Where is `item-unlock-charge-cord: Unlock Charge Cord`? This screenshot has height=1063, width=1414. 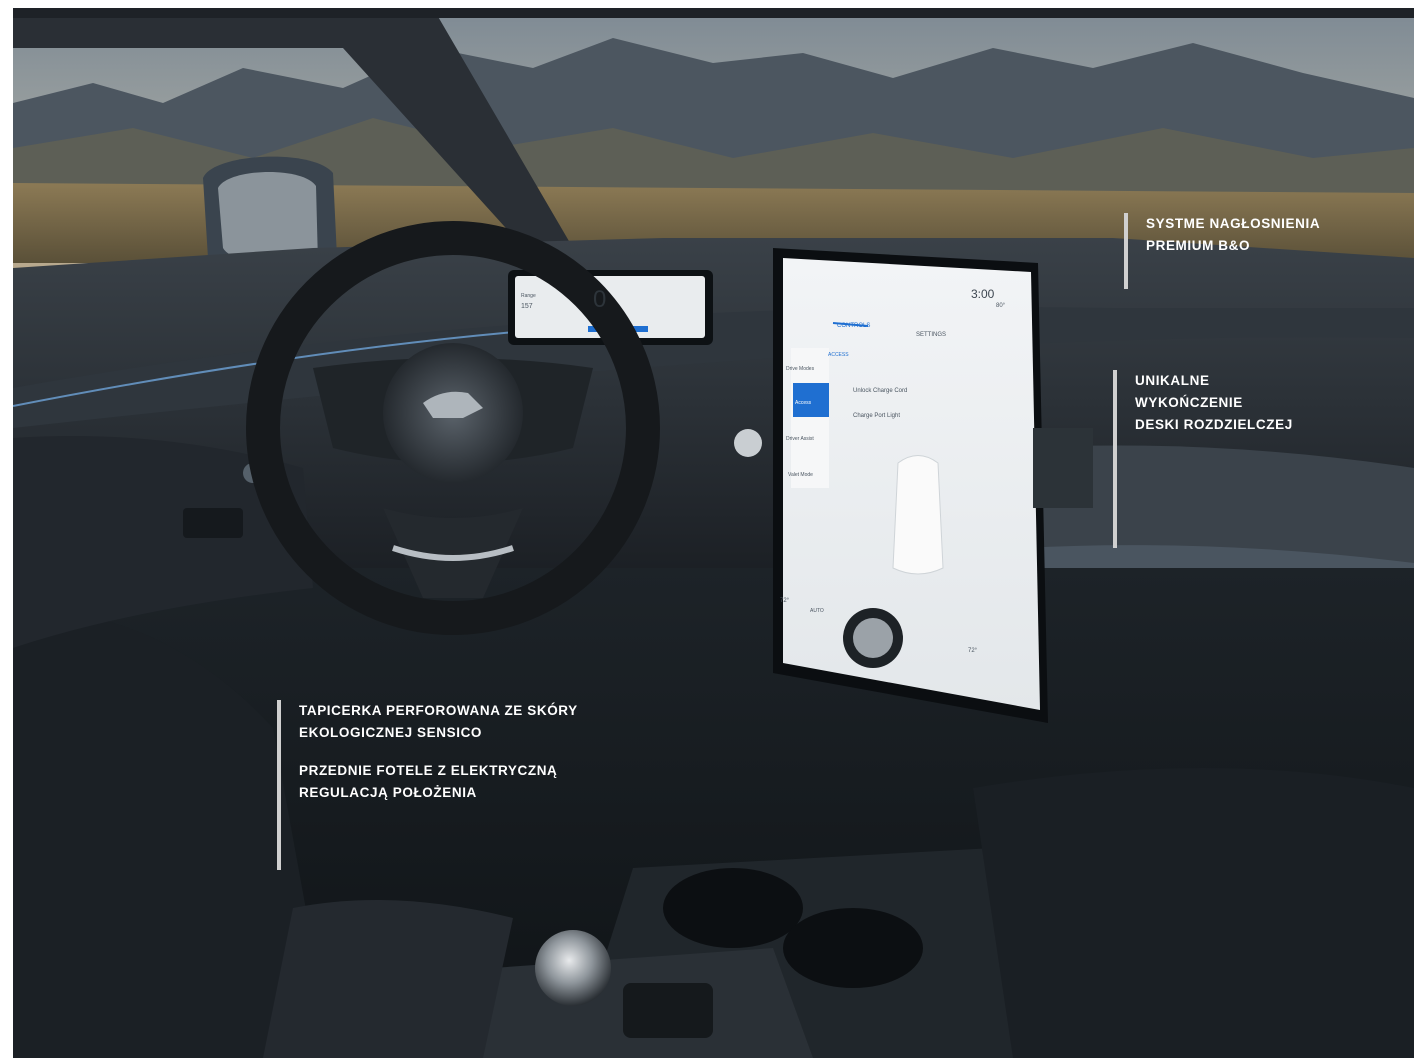 item-unlock-charge-cord: Unlock Charge Cord is located at coordinates (880, 391).